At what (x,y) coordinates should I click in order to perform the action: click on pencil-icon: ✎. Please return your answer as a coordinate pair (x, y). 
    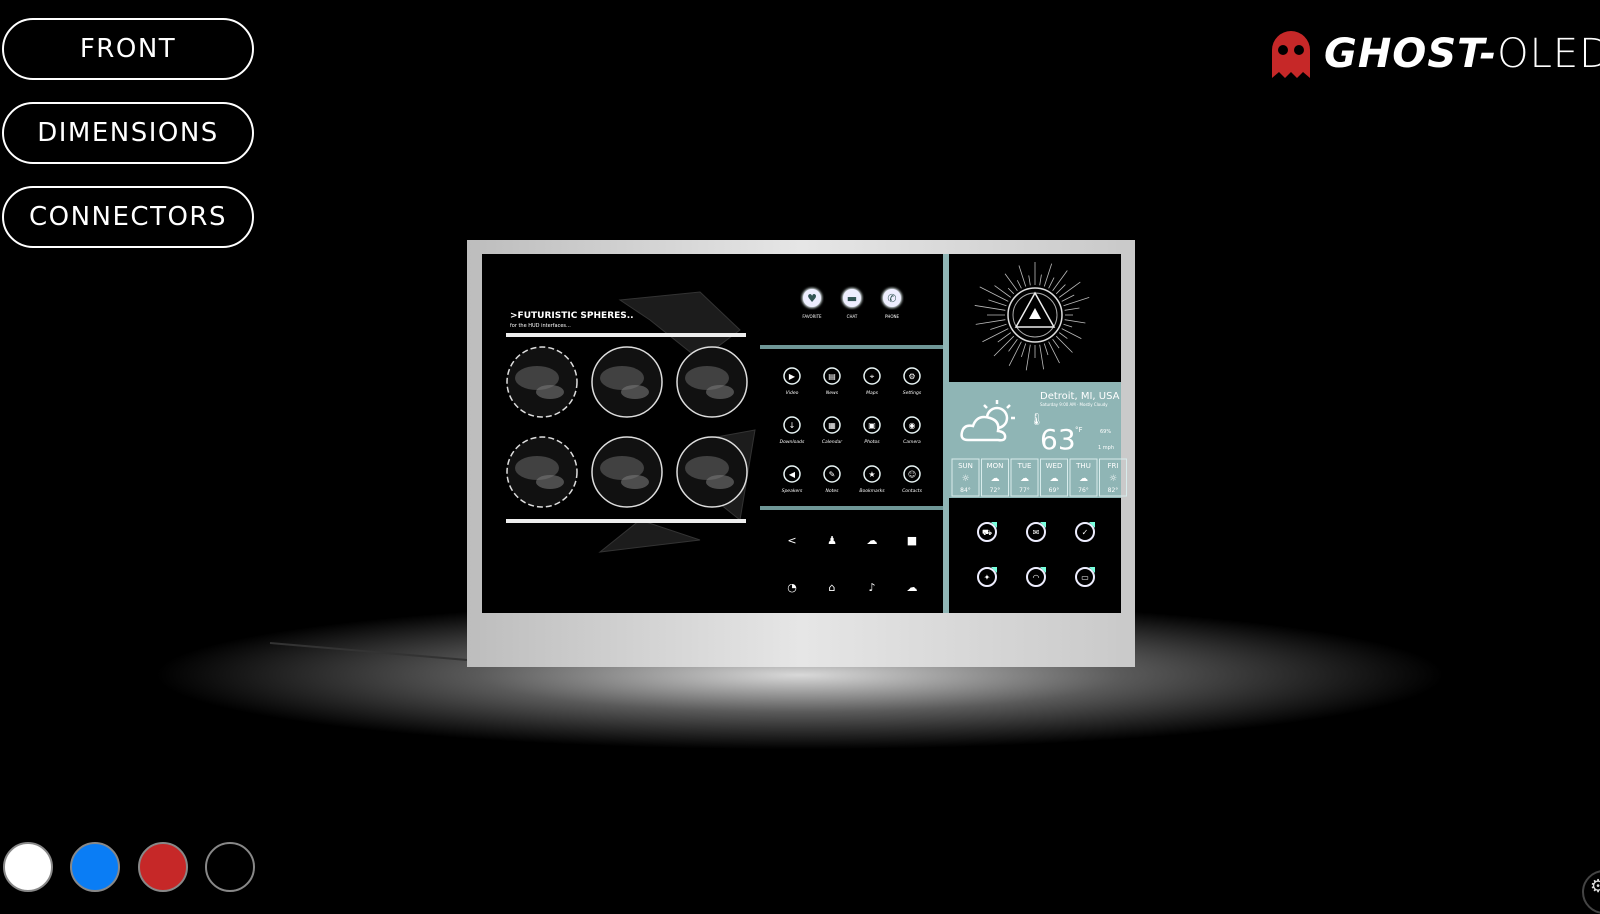
    Looking at the image, I should click on (832, 474).